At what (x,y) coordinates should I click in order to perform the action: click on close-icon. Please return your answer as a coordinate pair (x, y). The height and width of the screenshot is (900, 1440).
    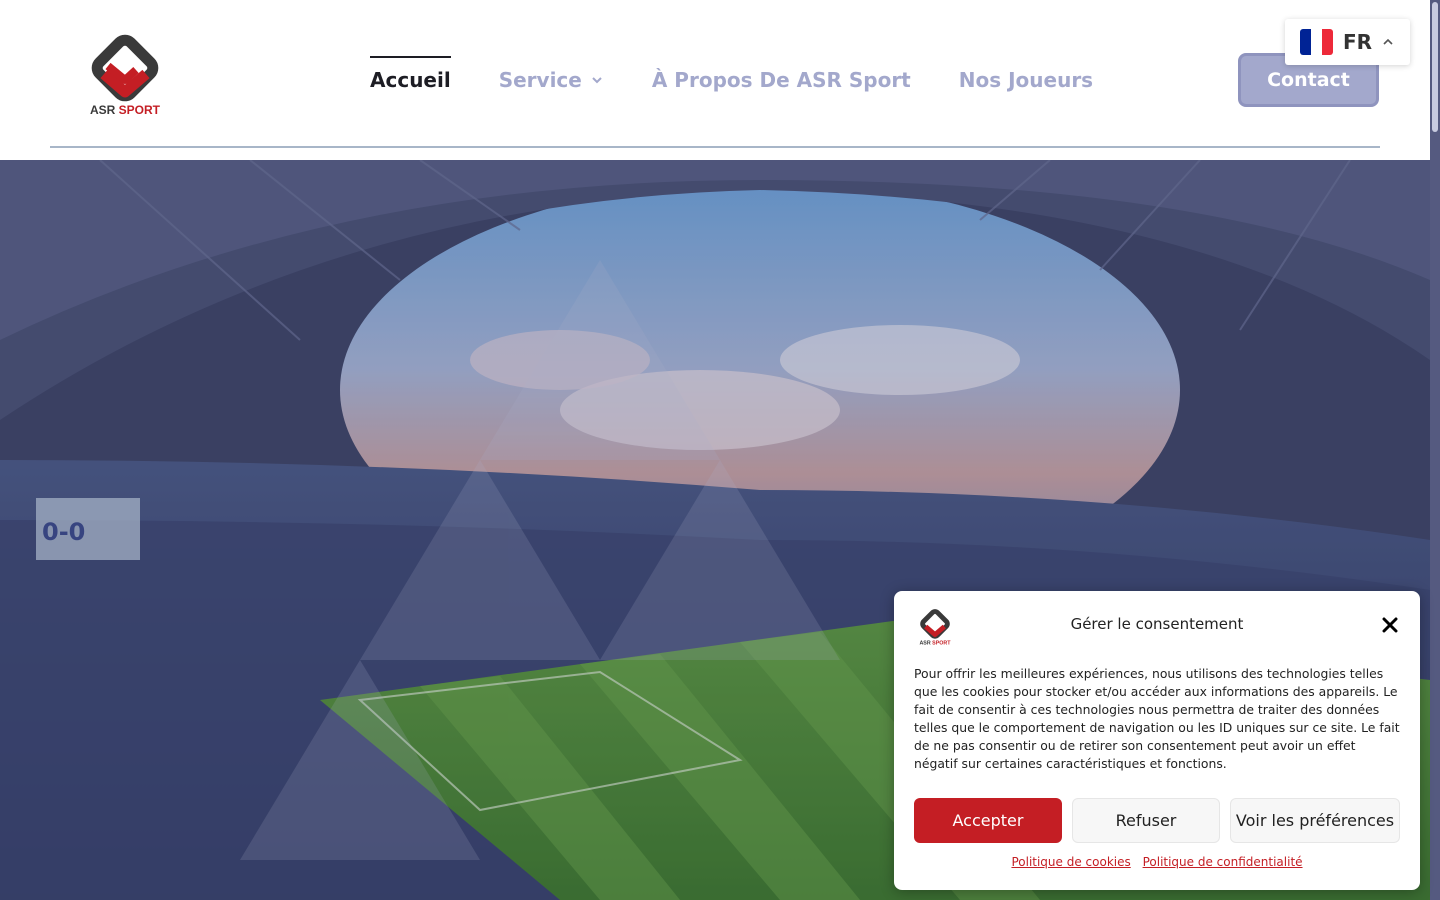
    Looking at the image, I should click on (1390, 625).